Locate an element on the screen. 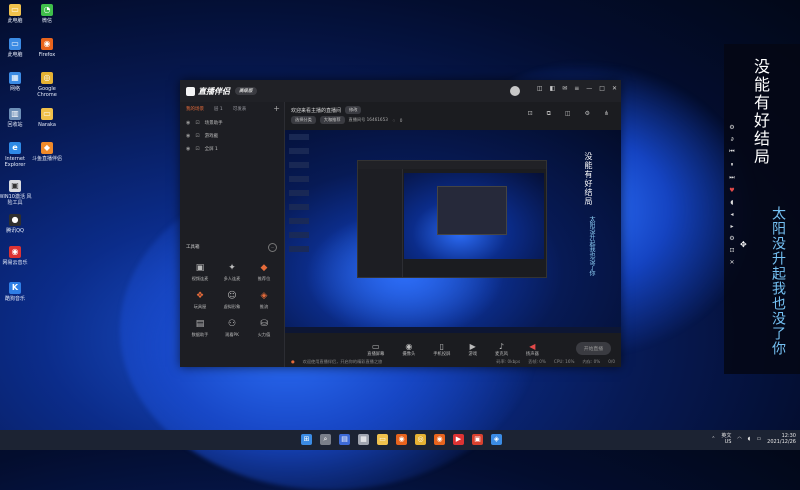 This screenshot has width=800, height=490. search-icon: ⌕ is located at coordinates (325, 439).